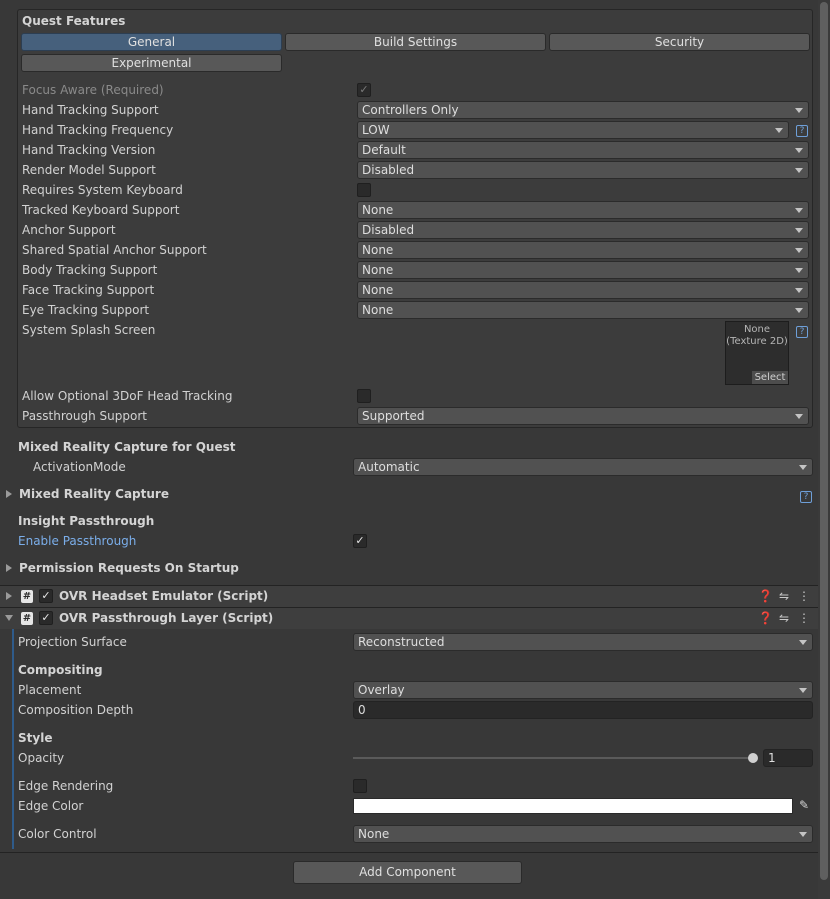 The width and height of the screenshot is (830, 899). I want to click on focus-aware-checkbox: ✓, so click(364, 90).